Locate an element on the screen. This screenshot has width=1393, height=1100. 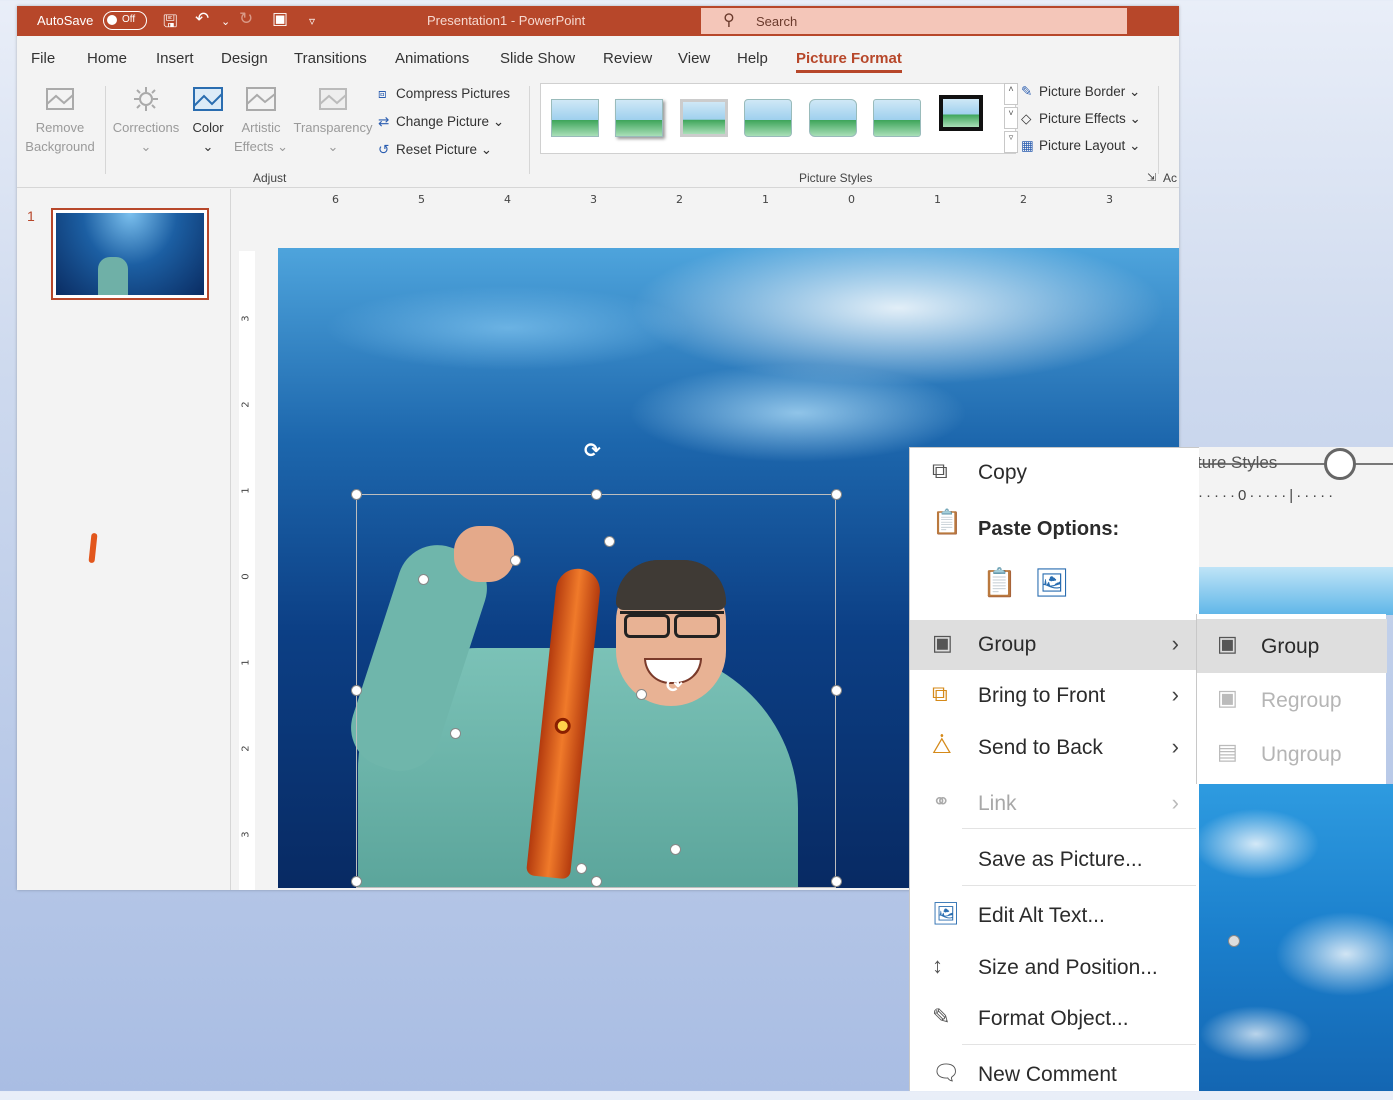
remove-background-button: Remove Background is located at coordinates (60, 121).